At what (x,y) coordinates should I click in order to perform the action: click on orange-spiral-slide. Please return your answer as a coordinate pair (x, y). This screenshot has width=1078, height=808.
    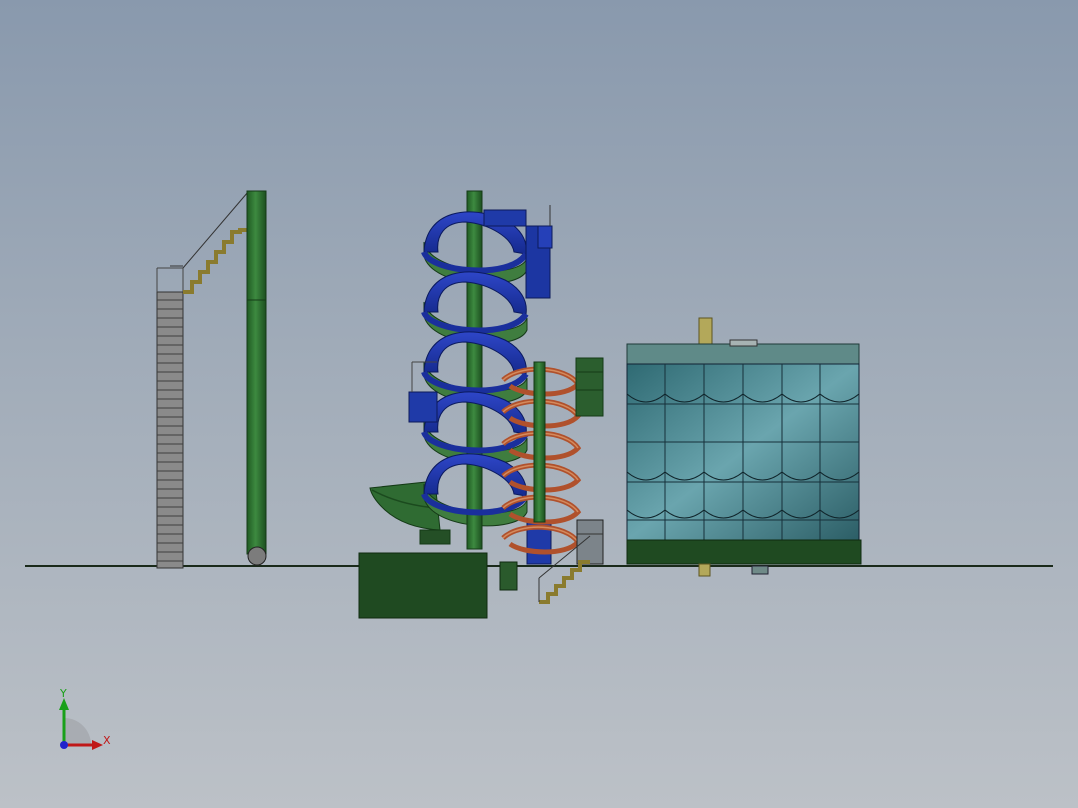
    Looking at the image, I should click on (552, 461).